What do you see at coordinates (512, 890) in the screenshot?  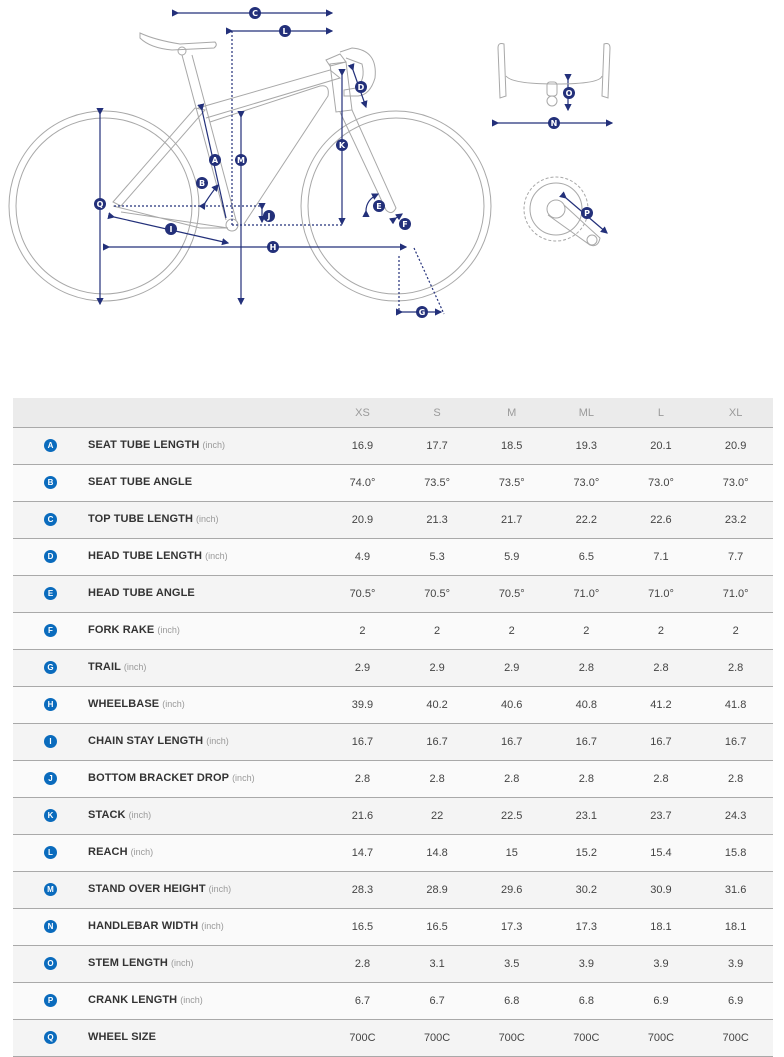 I see `measurement-value: 29.6` at bounding box center [512, 890].